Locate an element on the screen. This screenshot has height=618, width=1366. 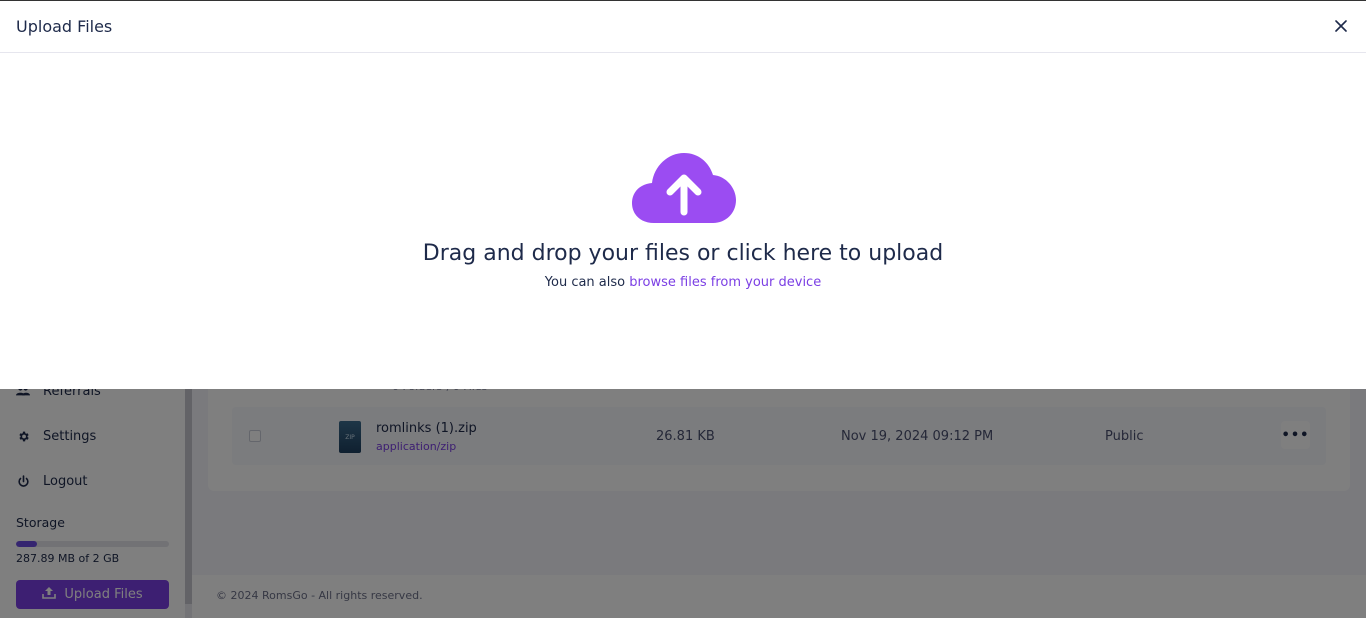
modal-title: Upload Files is located at coordinates (64, 26).